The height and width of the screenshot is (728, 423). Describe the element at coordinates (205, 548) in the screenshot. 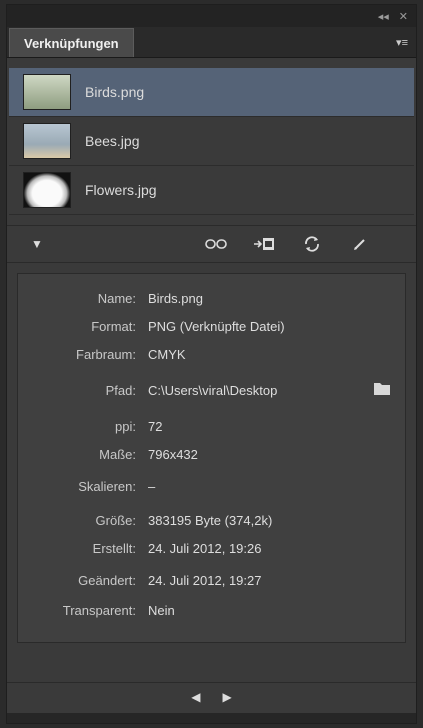

I see `created-value: 24. Juli 2012, 19:26` at that location.